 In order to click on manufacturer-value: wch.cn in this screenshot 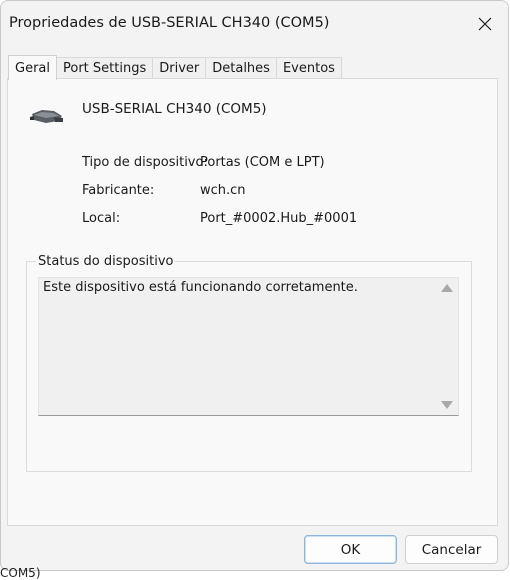, I will do `click(223, 190)`.